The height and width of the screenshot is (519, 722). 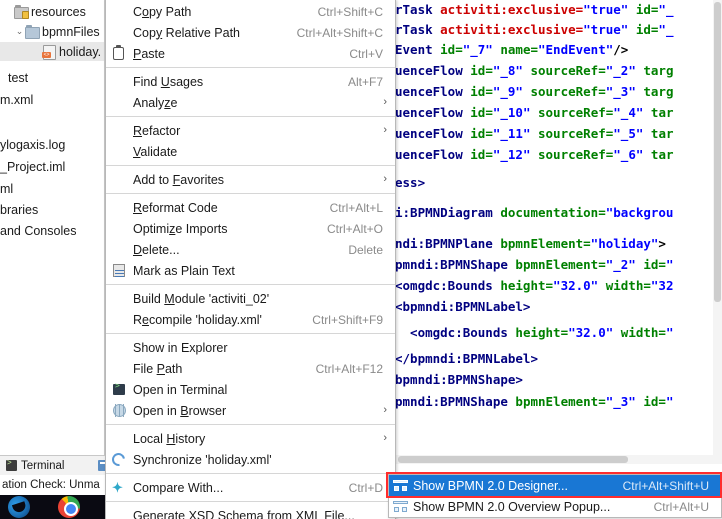 I want to click on code-token: targ, so click(x=654, y=91).